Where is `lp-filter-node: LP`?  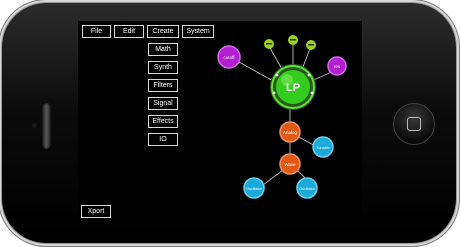
lp-filter-node: LP is located at coordinates (293, 87).